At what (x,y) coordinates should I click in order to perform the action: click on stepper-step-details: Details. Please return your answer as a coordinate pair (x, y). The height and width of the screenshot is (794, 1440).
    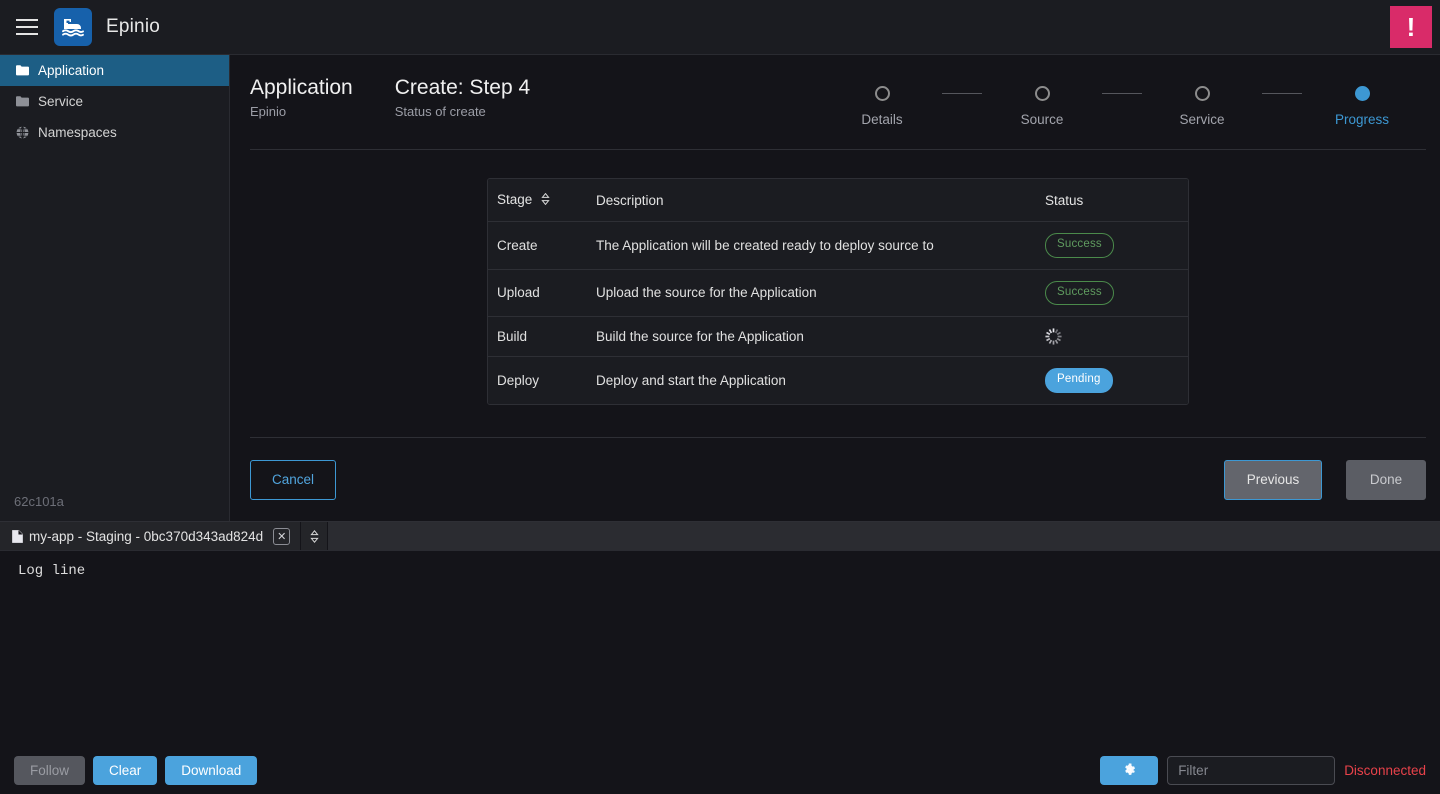
    Looking at the image, I should click on (882, 106).